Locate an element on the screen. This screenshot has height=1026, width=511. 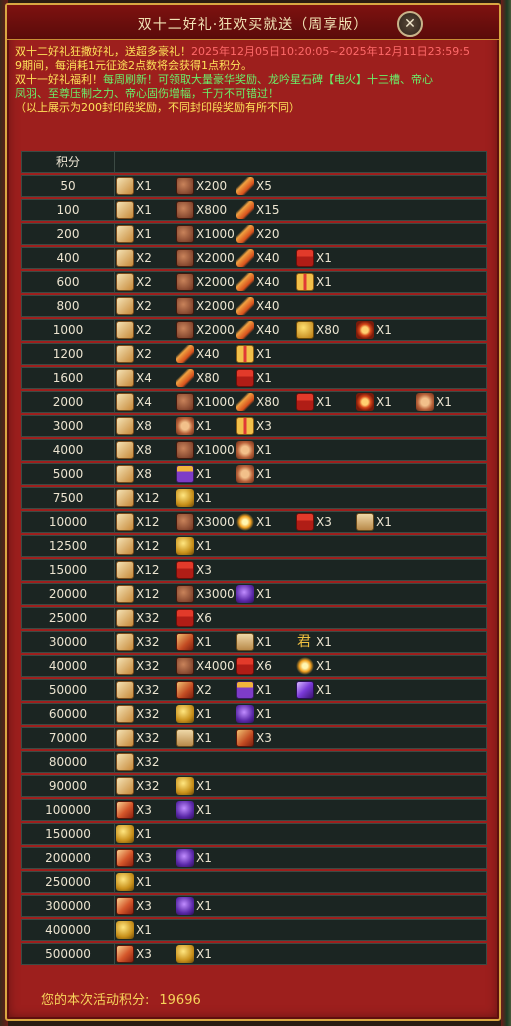
table-row: 1600 X4 X80 X1 is located at coordinates (254, 378).